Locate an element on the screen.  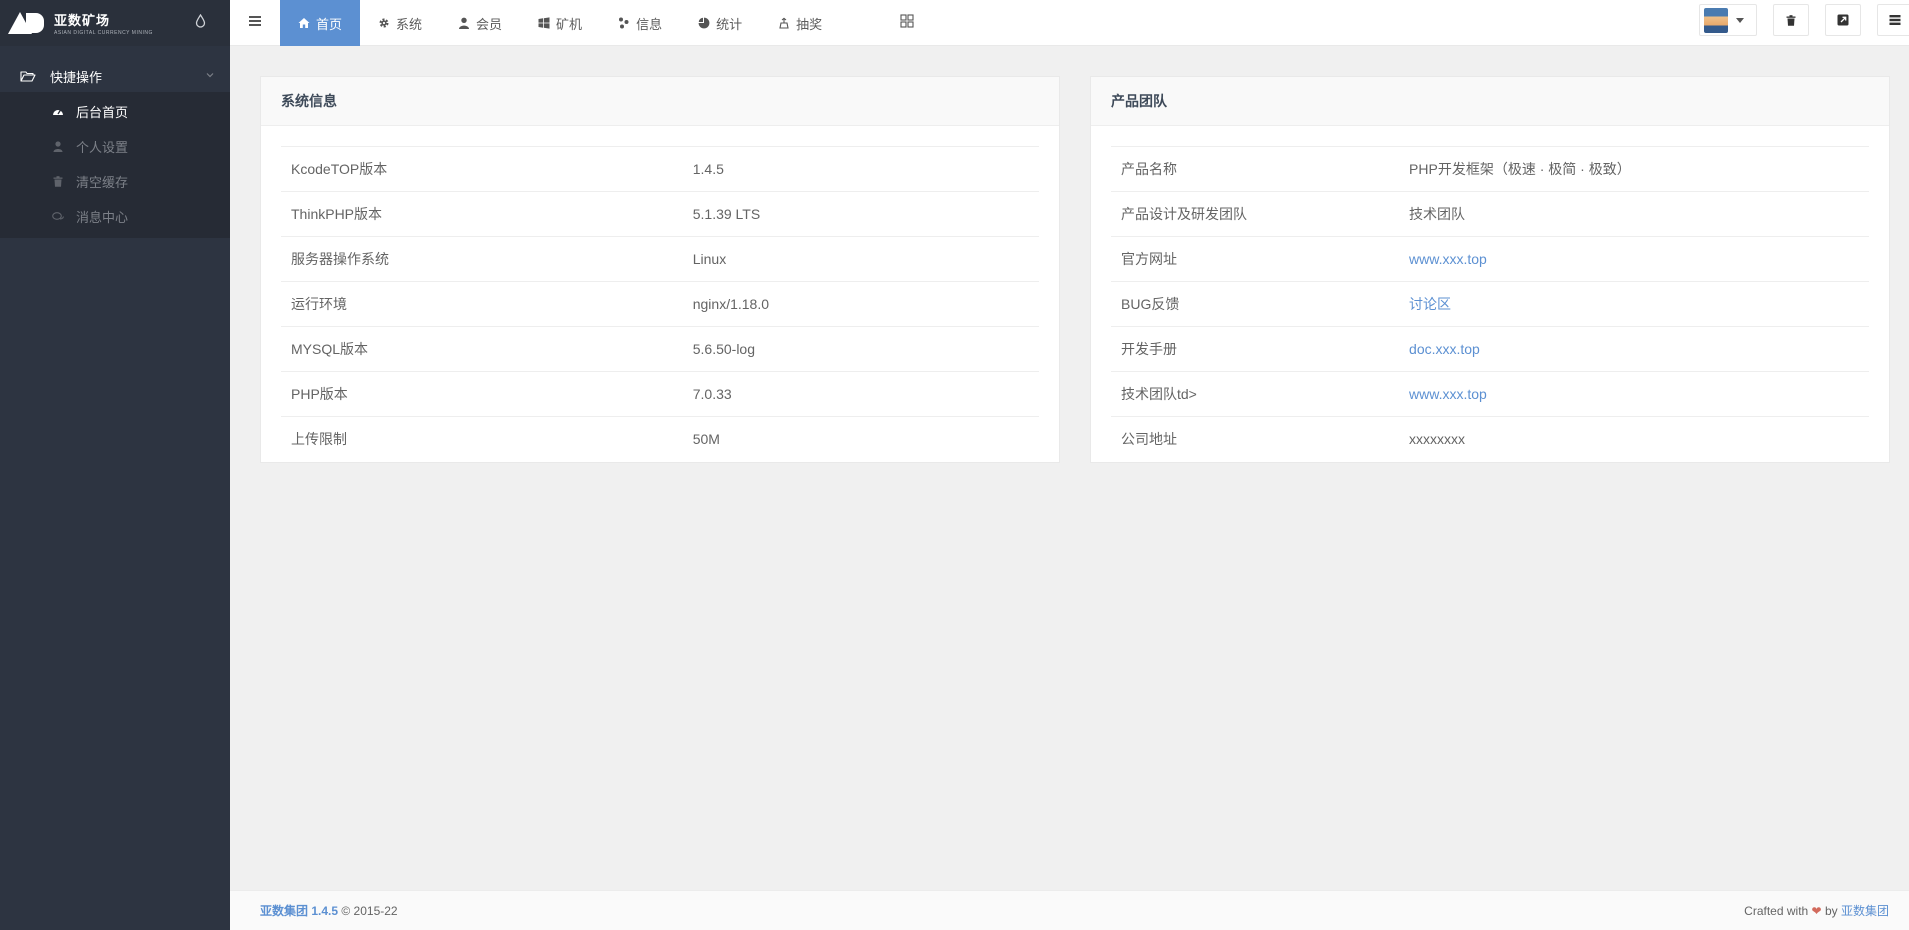
panel-list-icon is located at coordinates (1895, 20).